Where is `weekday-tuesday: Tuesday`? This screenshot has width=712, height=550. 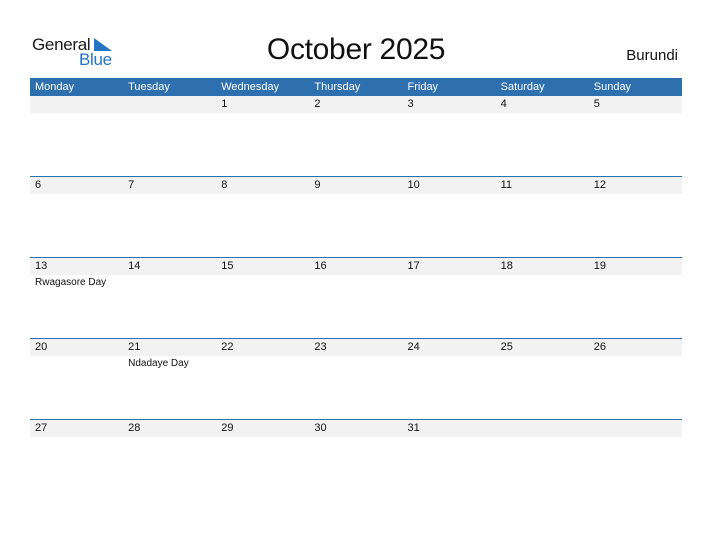
weekday-tuesday: Tuesday is located at coordinates (149, 87).